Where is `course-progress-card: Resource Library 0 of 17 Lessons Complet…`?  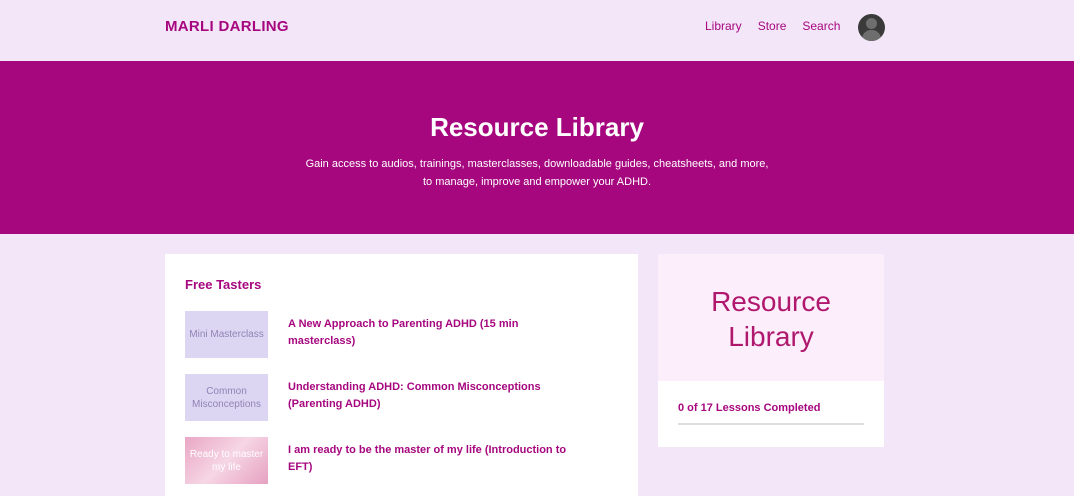
course-progress-card: Resource Library 0 of 17 Lessons Complet… is located at coordinates (771, 350).